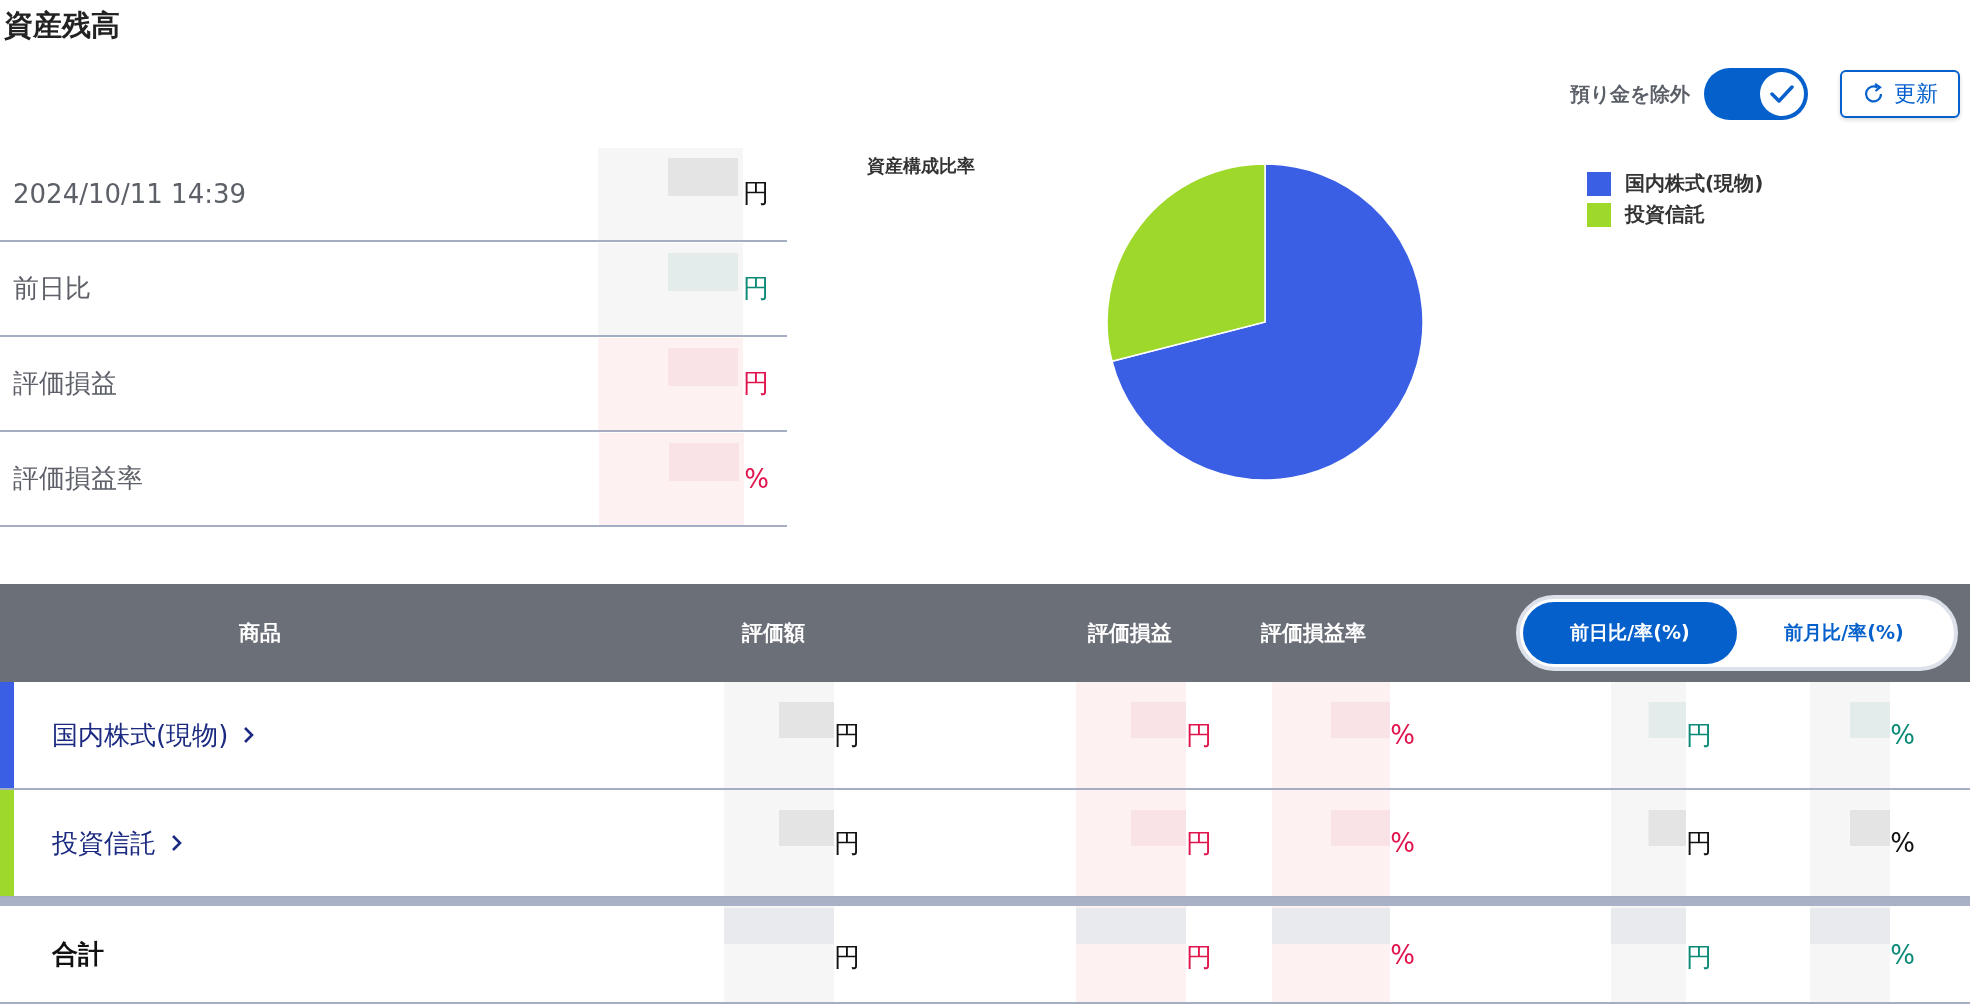 This screenshot has height=1008, width=1970. What do you see at coordinates (773, 633) in the screenshot?
I see `column-header: 評価額` at bounding box center [773, 633].